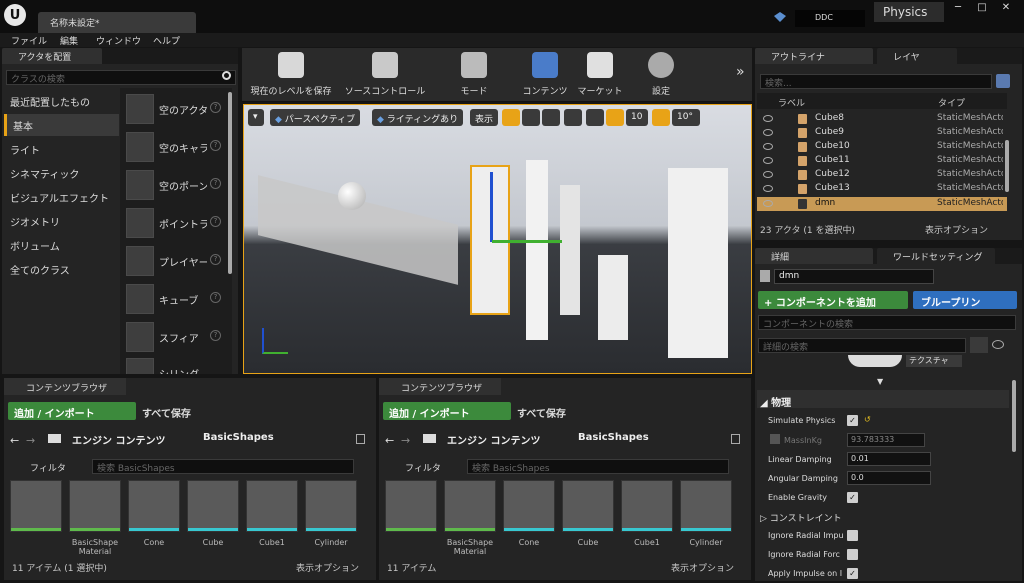 Image resolution: width=1024 pixels, height=583 pixels. What do you see at coordinates (615, 117) in the screenshot?
I see `grid-snap-icon` at bounding box center [615, 117].